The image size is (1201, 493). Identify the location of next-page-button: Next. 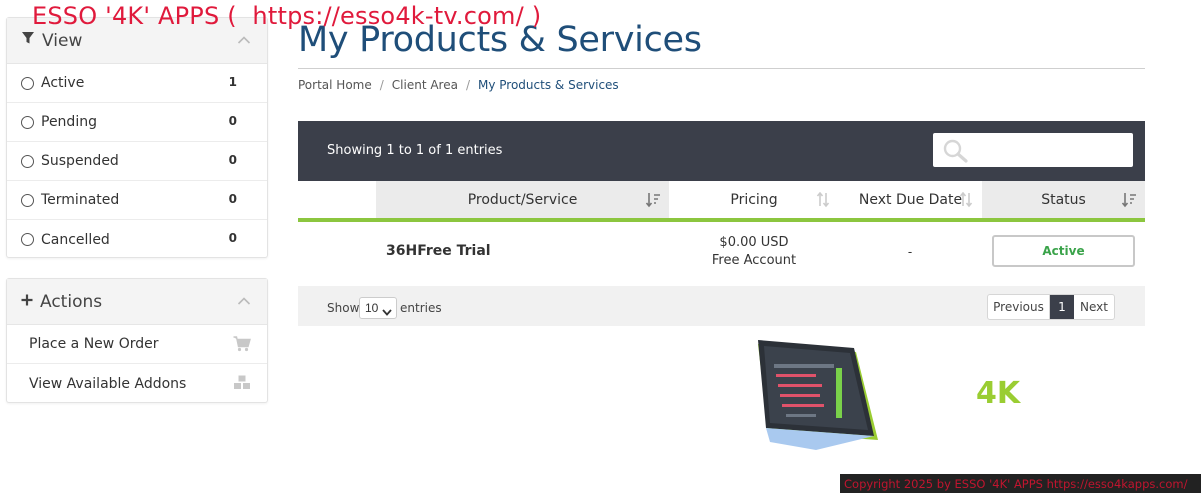
(1094, 307).